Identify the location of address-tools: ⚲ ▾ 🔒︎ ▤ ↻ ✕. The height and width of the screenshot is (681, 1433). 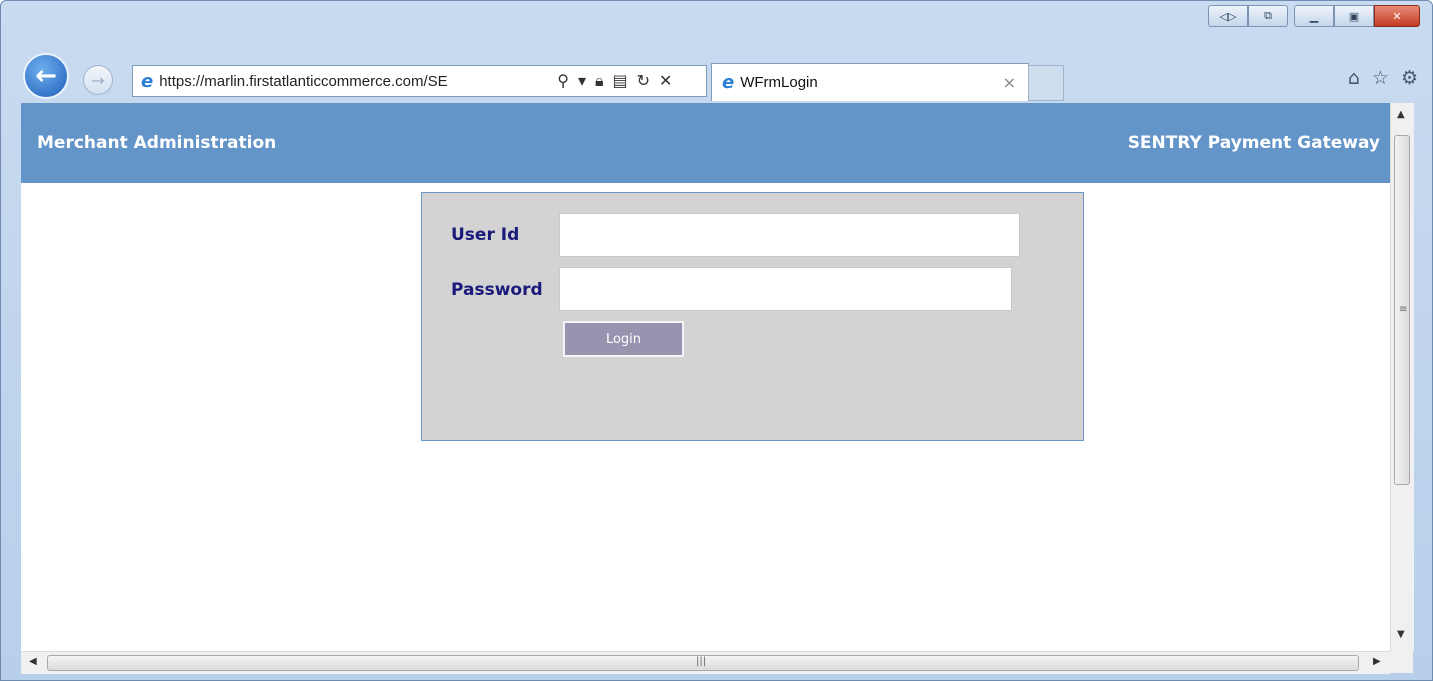
(614, 81).